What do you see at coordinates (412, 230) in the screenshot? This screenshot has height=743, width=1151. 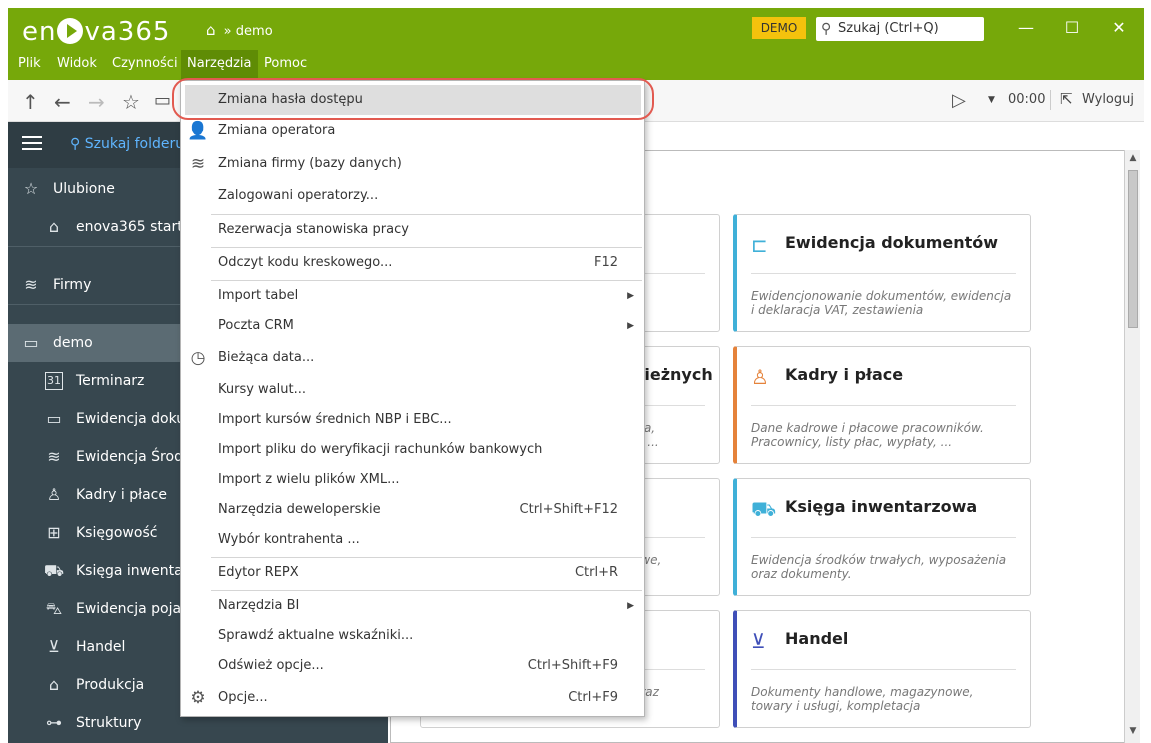 I see `menu-item-rezerwacja: Rezerwacja stanowiska pracy` at bounding box center [412, 230].